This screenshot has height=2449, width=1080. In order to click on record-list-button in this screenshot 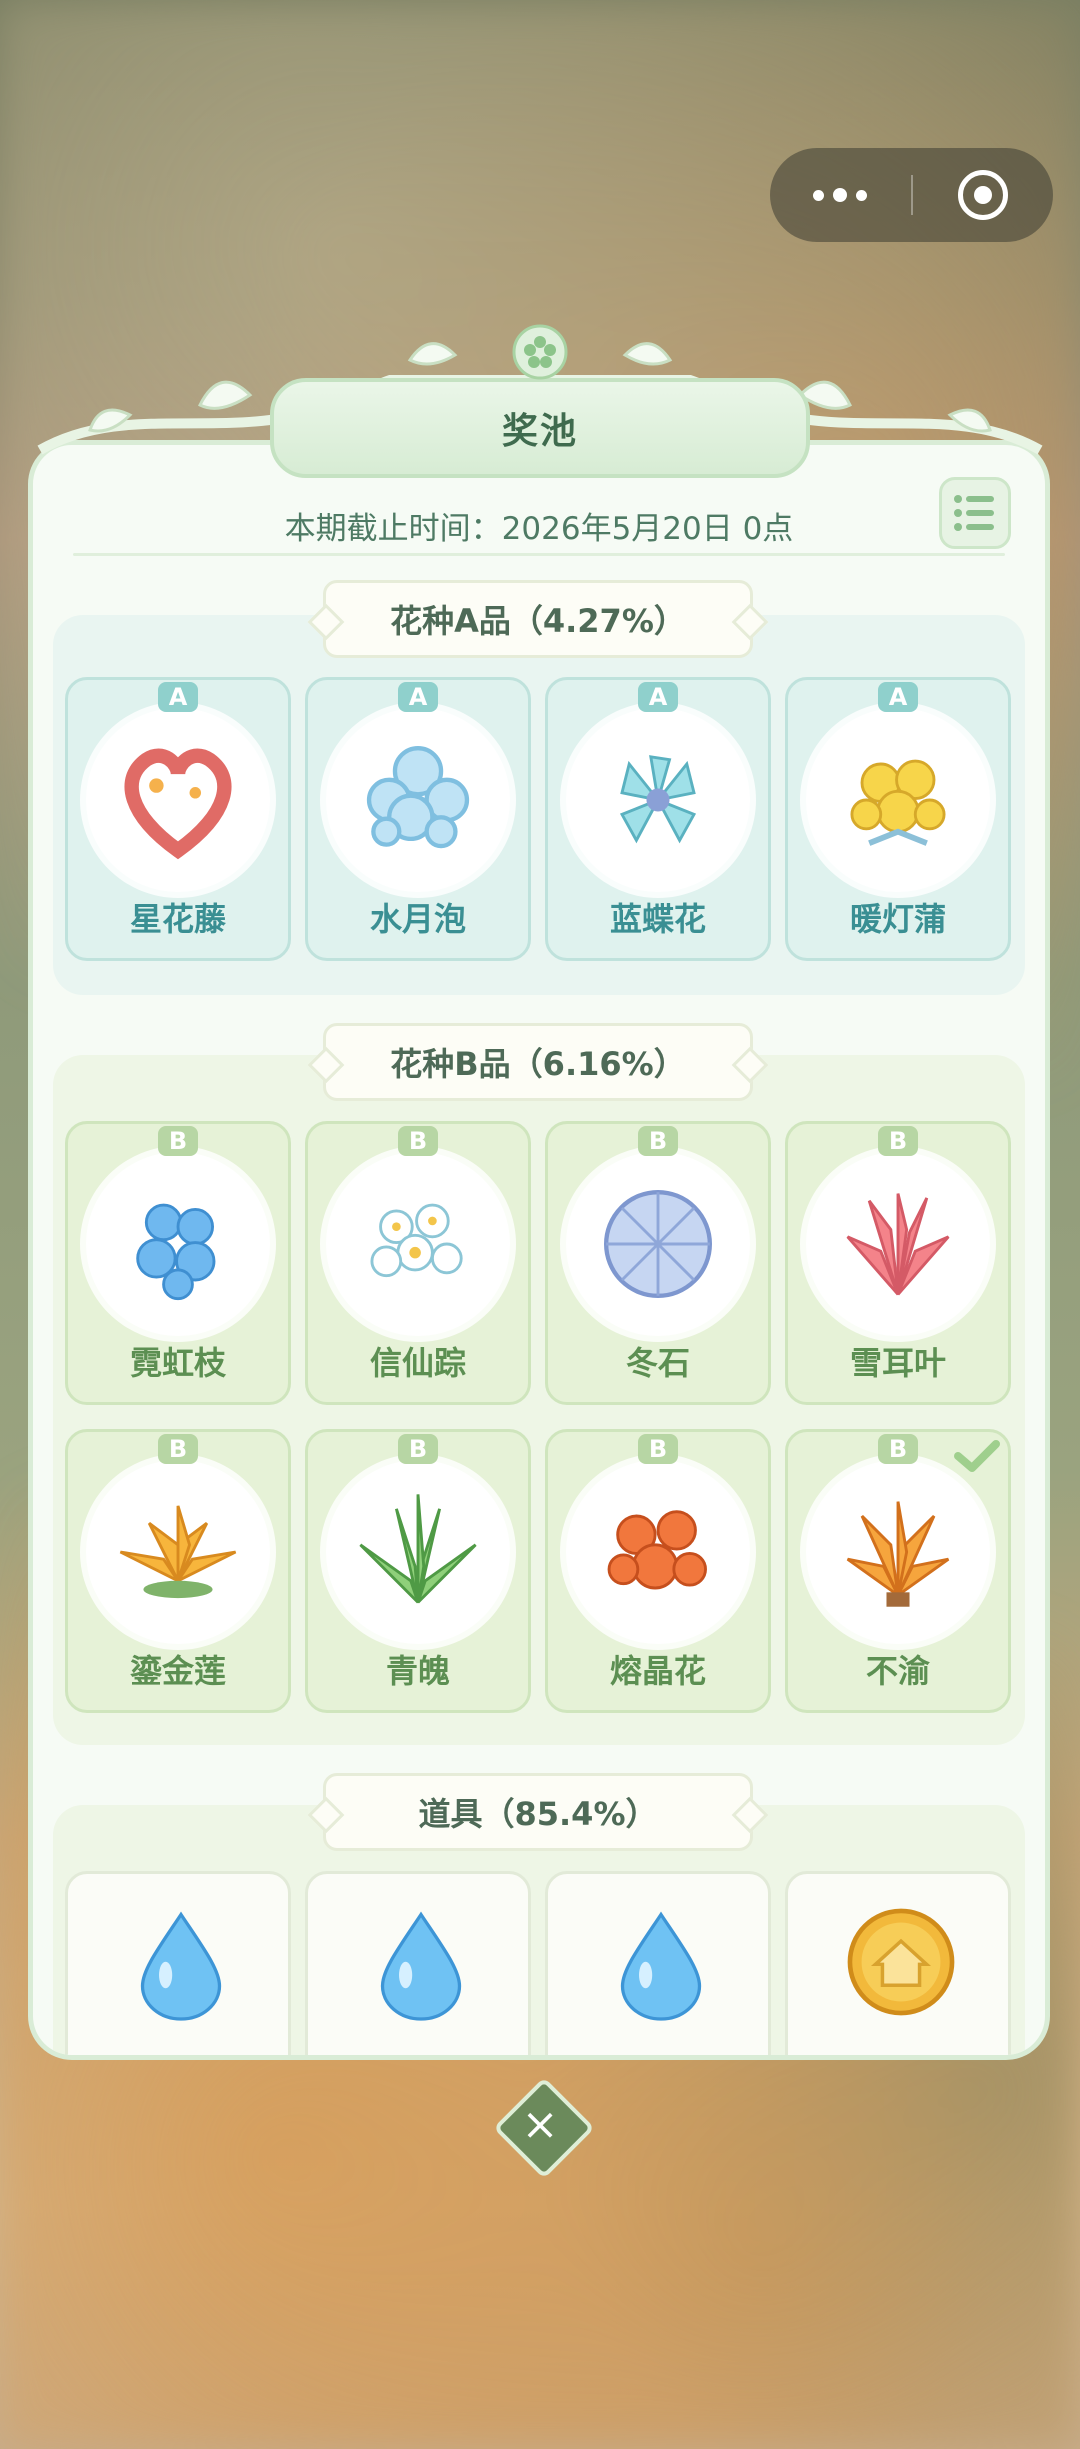, I will do `click(975, 513)`.